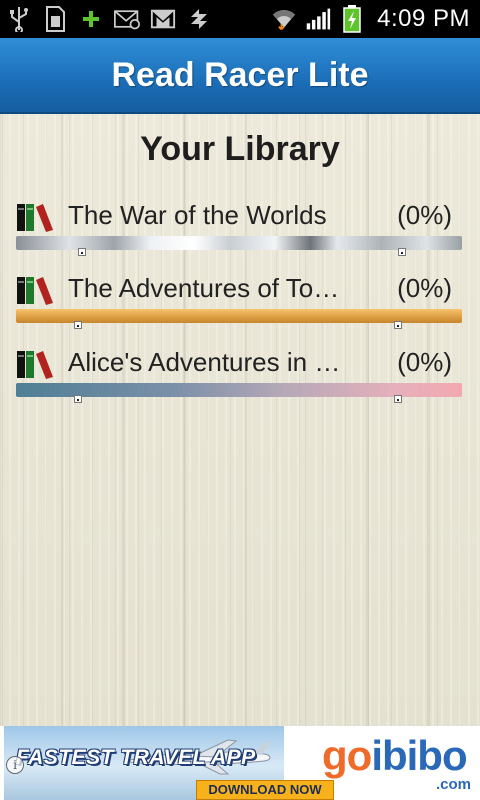 The height and width of the screenshot is (800, 480). What do you see at coordinates (91, 19) in the screenshot?
I see `plus-icon` at bounding box center [91, 19].